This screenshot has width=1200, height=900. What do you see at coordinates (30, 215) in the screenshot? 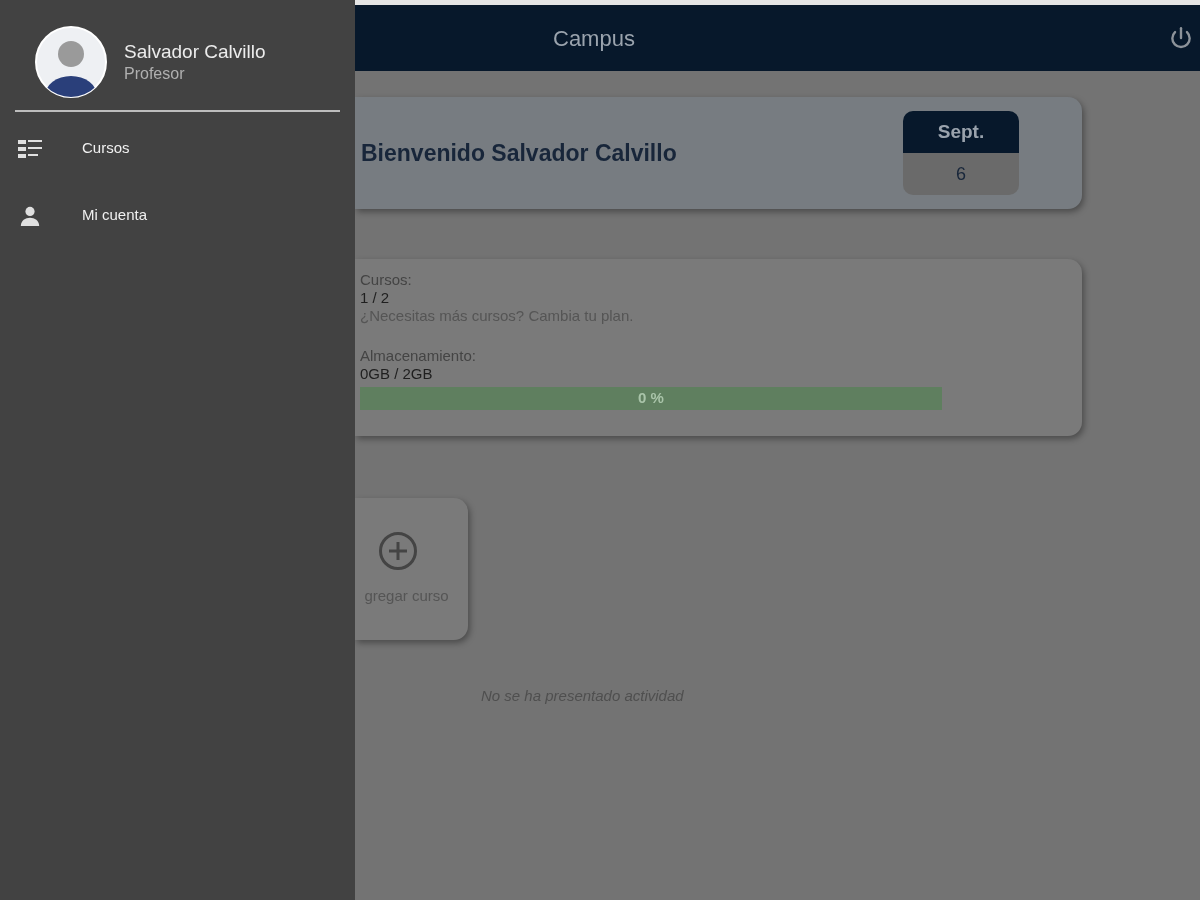
I see `person-icon` at bounding box center [30, 215].